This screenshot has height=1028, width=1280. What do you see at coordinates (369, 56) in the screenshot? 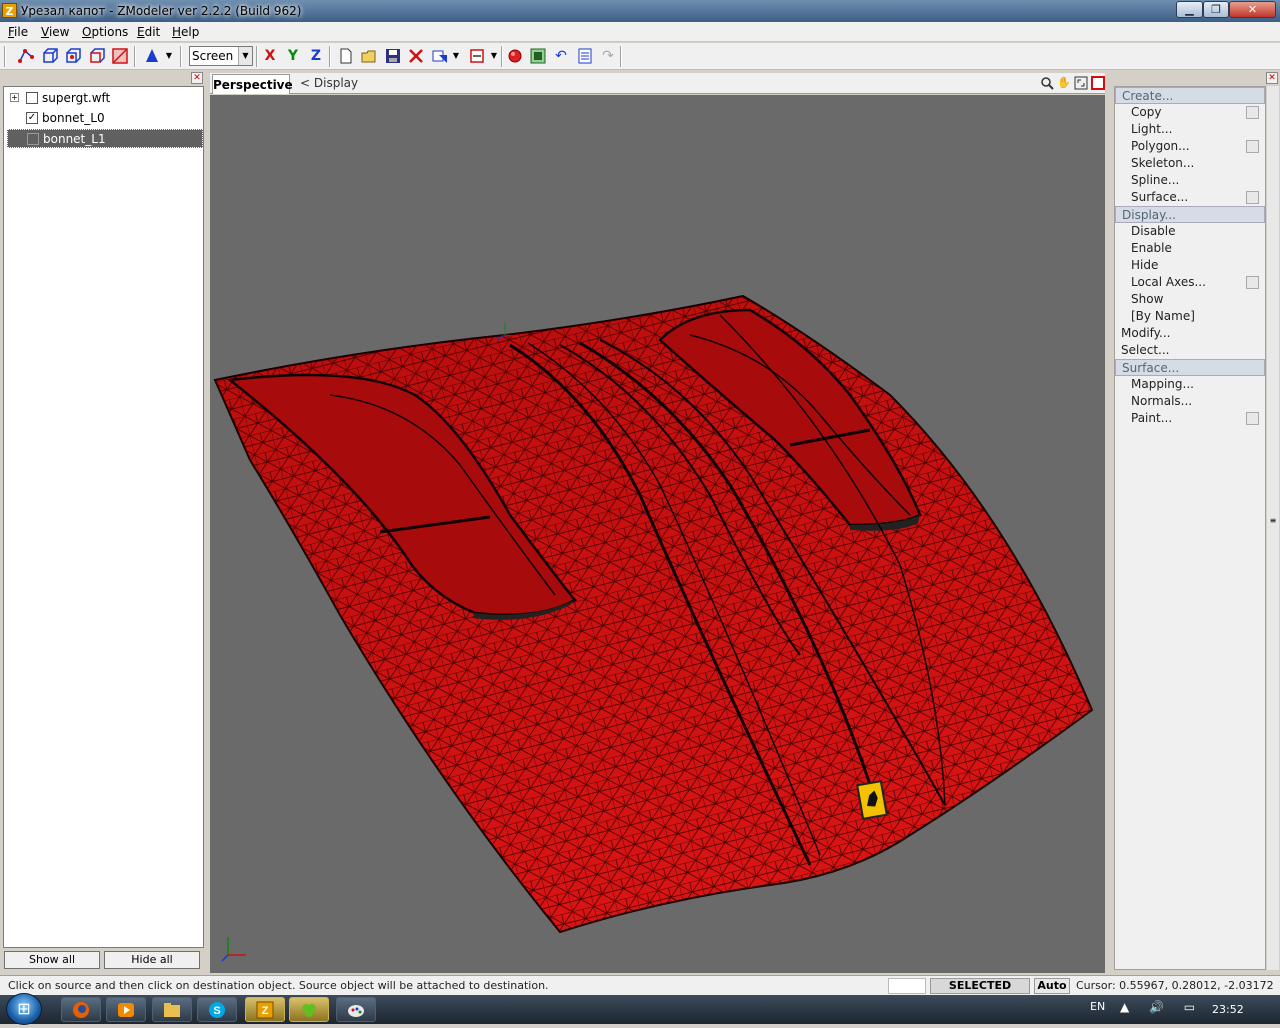
I see `open-file-icon` at bounding box center [369, 56].